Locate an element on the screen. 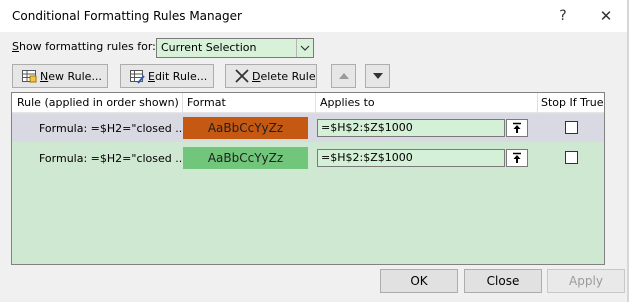  edit-rule-accel: E is located at coordinates (151, 76).